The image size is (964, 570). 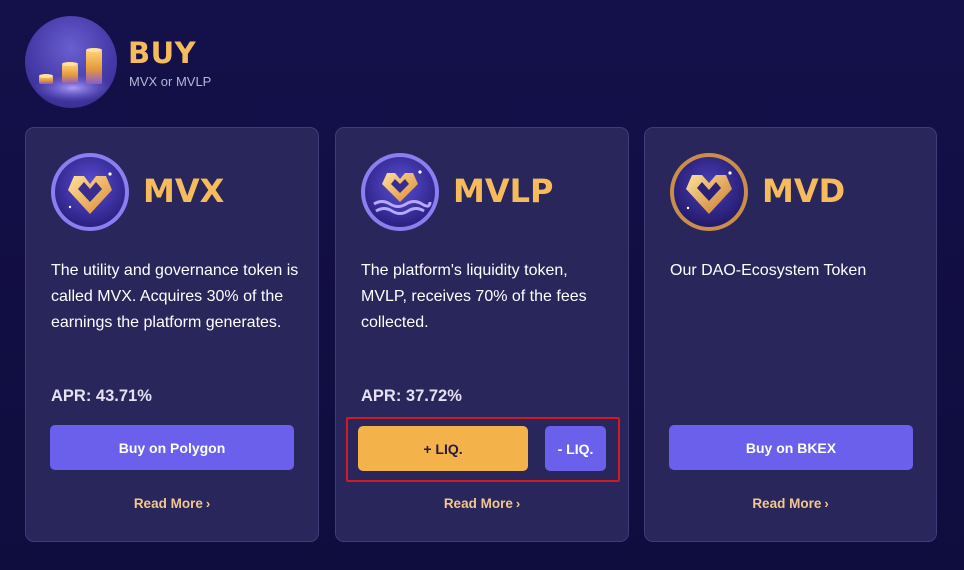 I want to click on page-title: BUY, so click(x=162, y=53).